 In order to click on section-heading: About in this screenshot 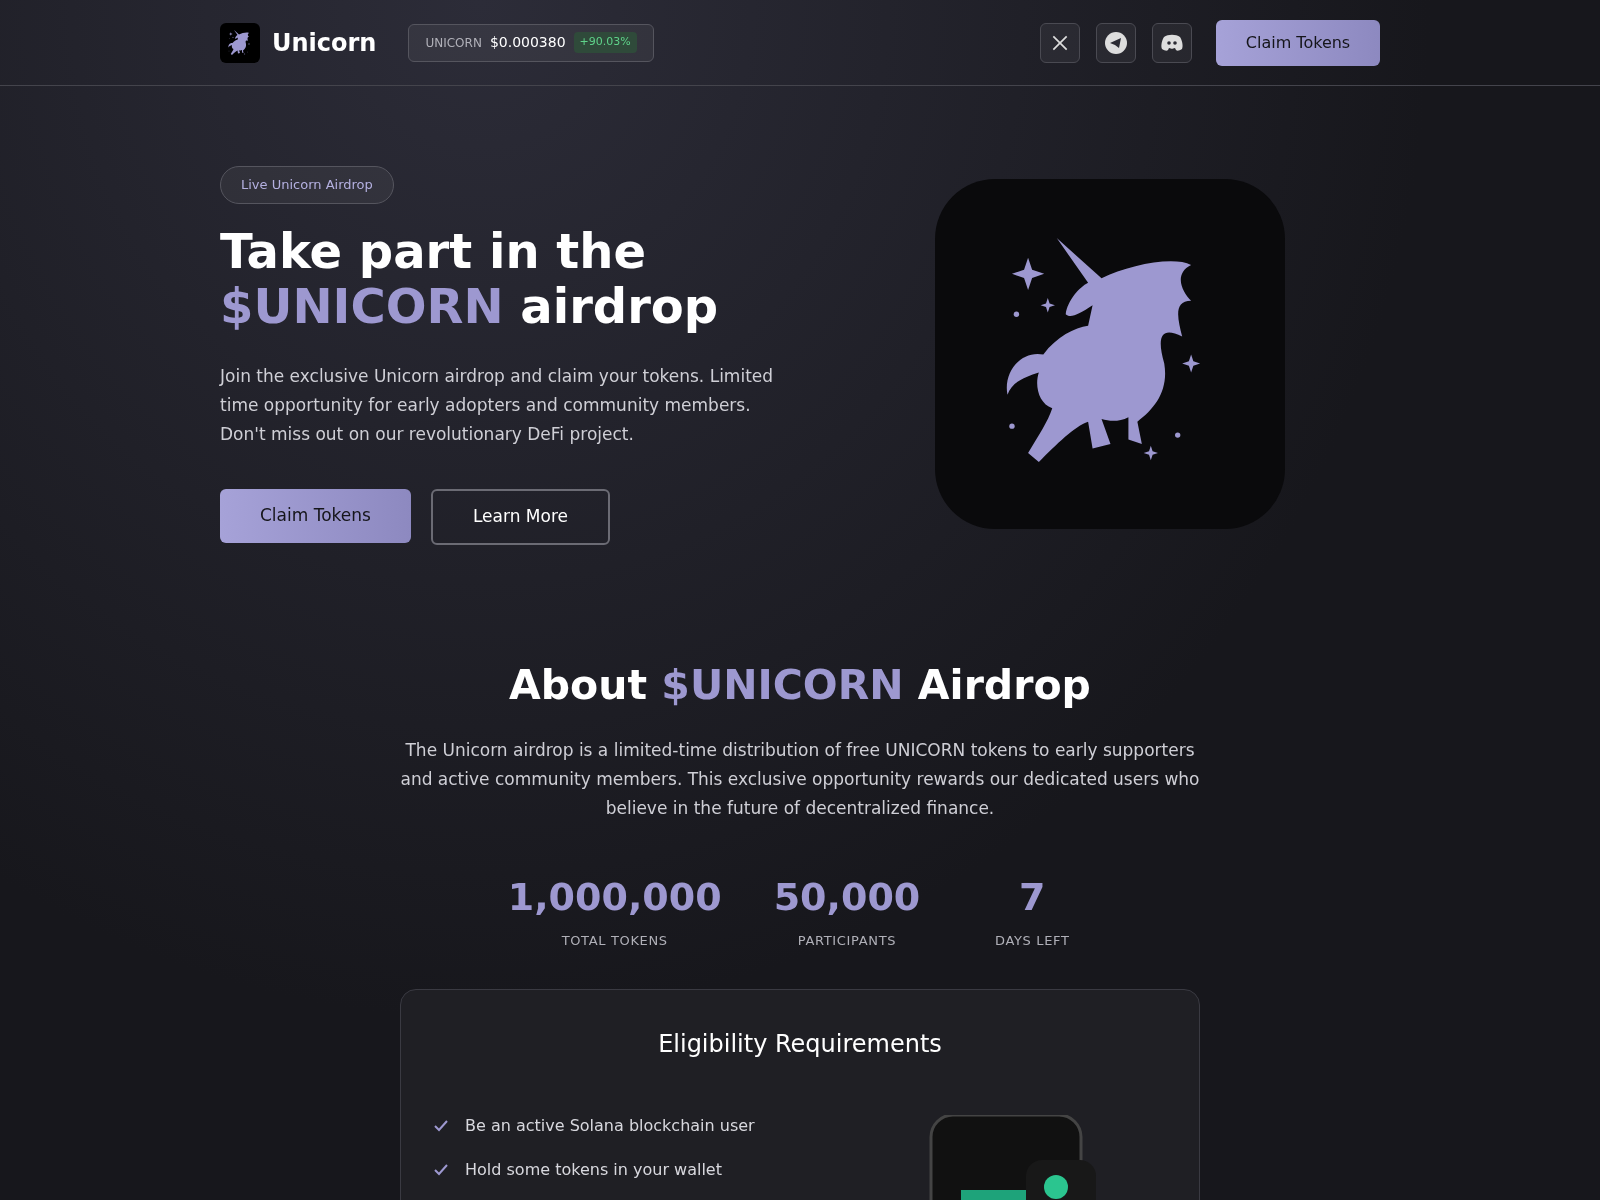, I will do `click(578, 684)`.